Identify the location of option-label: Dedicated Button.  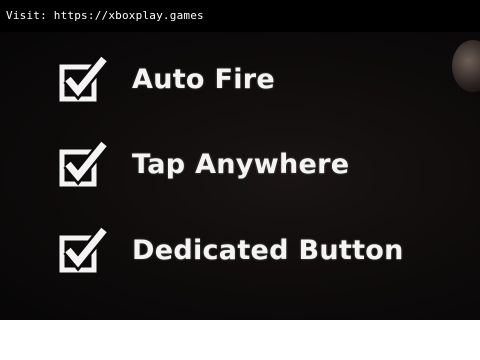
(268, 250).